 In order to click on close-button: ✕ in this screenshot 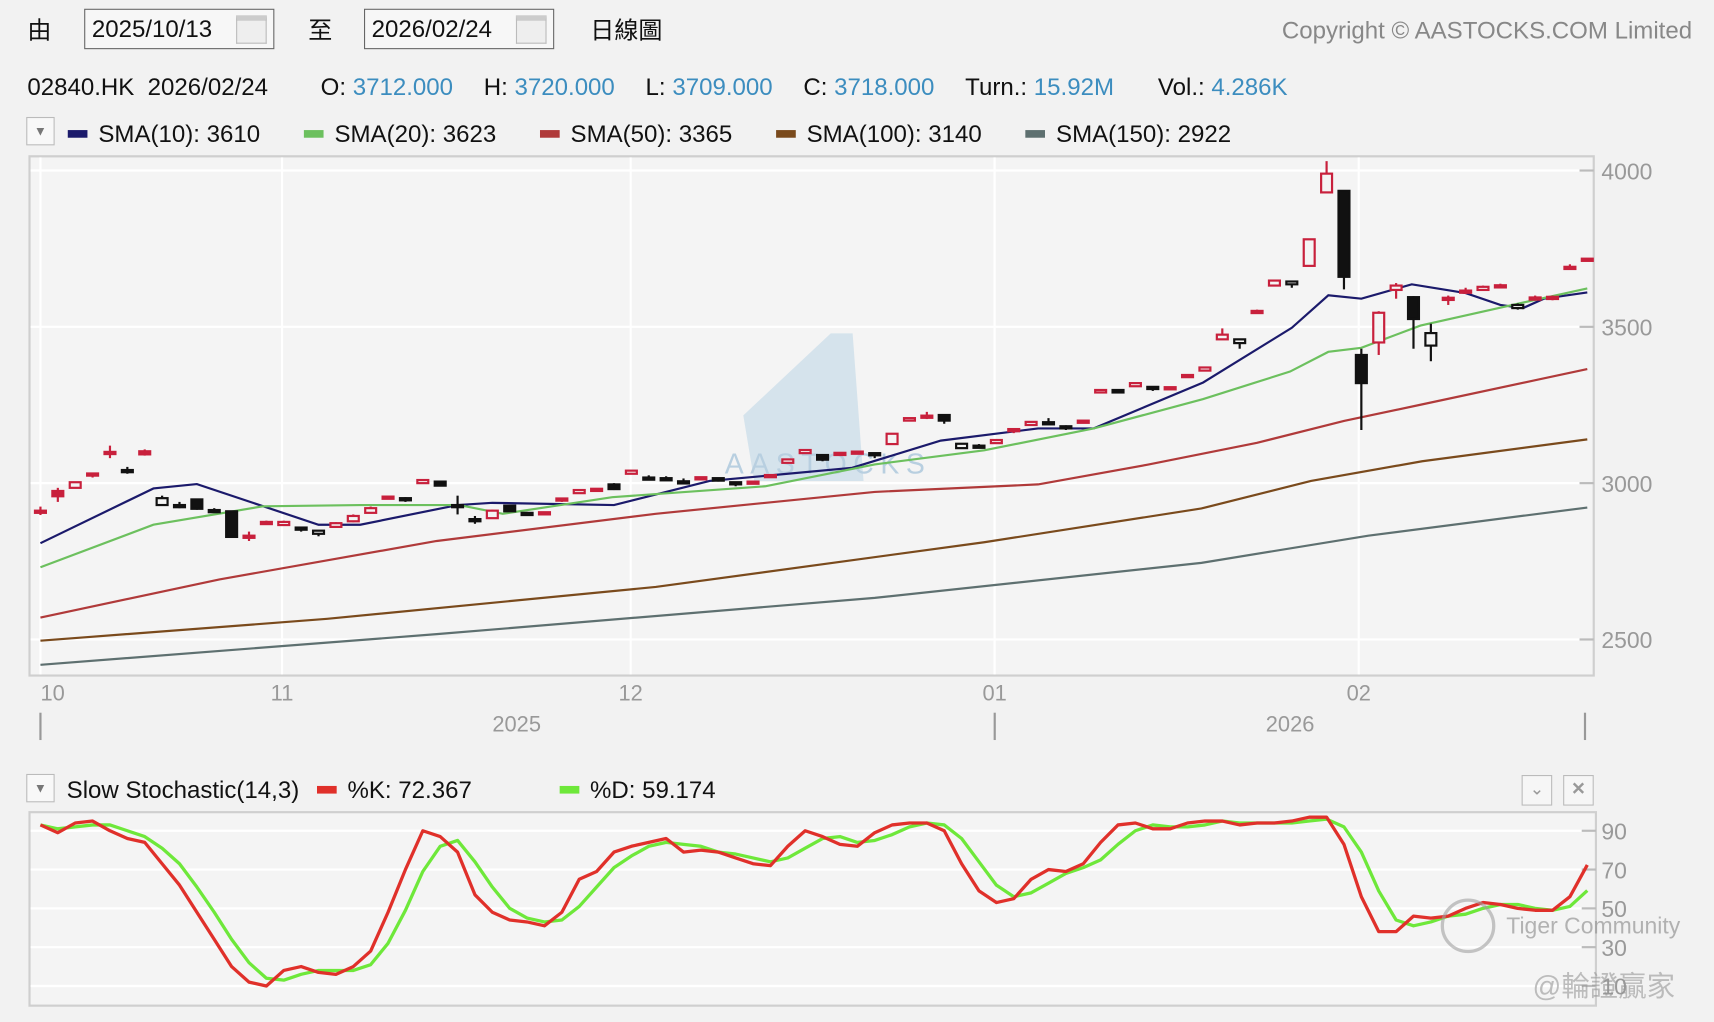, I will do `click(1578, 790)`.